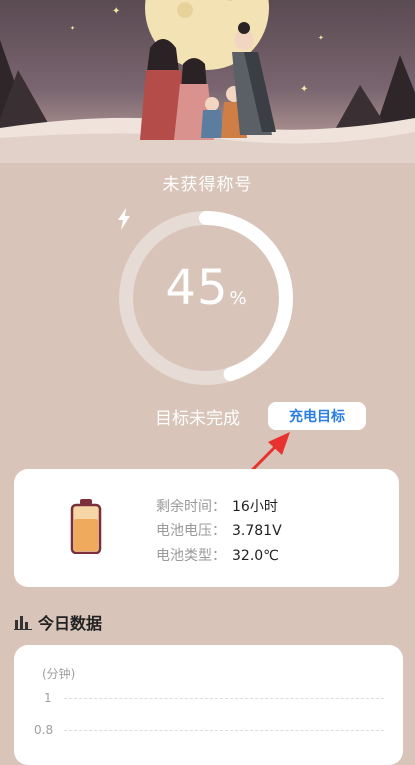 The height and width of the screenshot is (765, 415). I want to click on battery-voltage-row: 电池电压： 3.781V, so click(219, 530).